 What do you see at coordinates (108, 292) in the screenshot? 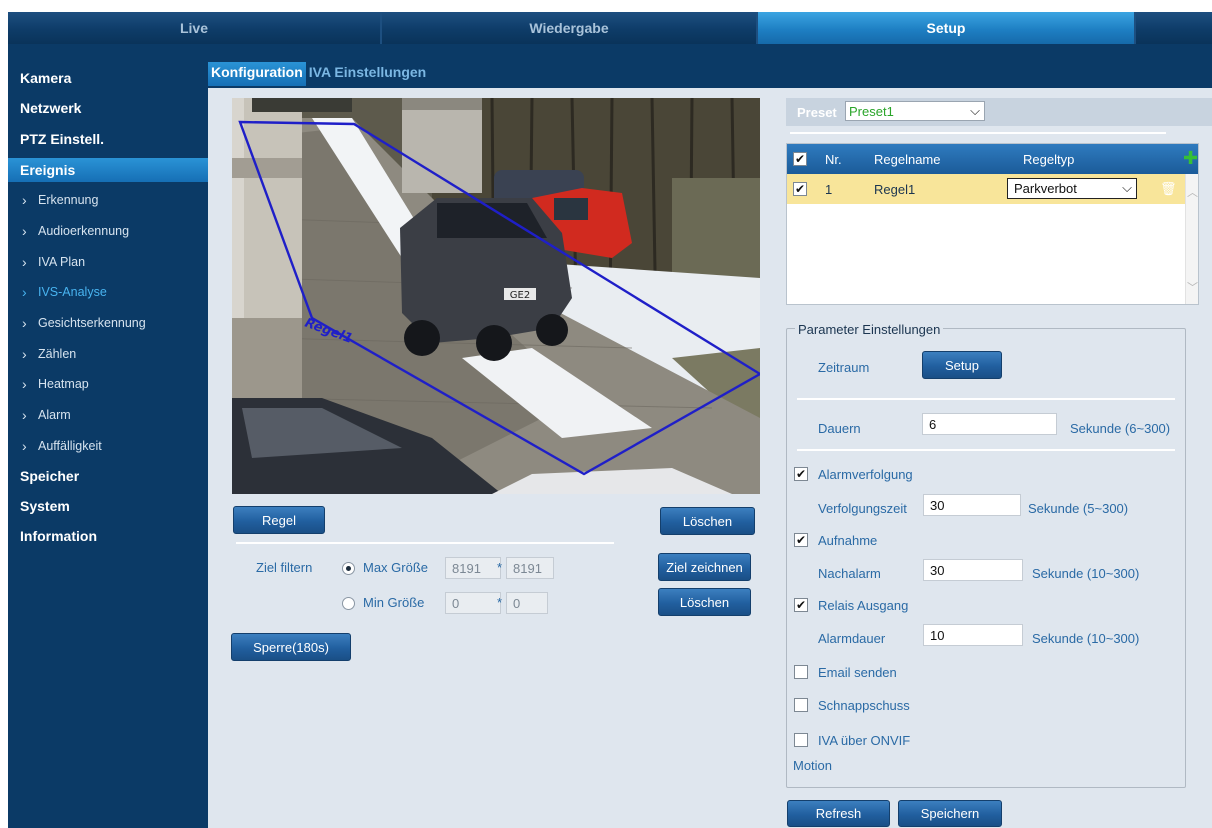
I see `sidebar-item-ivs-analyse: › IVS-Analyse` at bounding box center [108, 292].